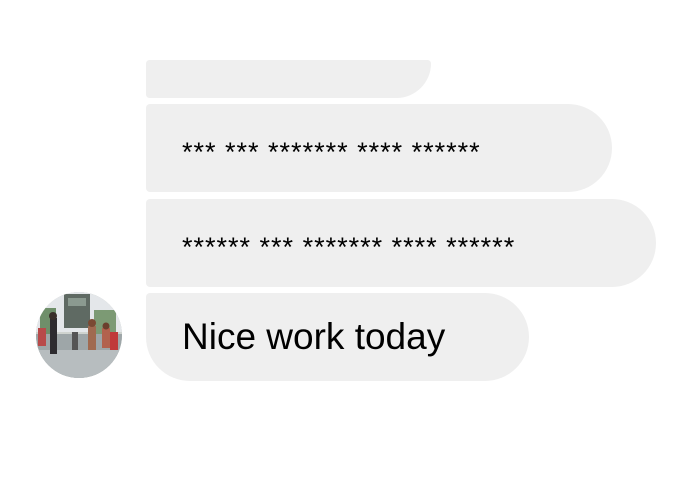 The width and height of the screenshot is (695, 494). Describe the element at coordinates (331, 151) in the screenshot. I see `message-text-masked: *** *** ******* **** ******` at that location.